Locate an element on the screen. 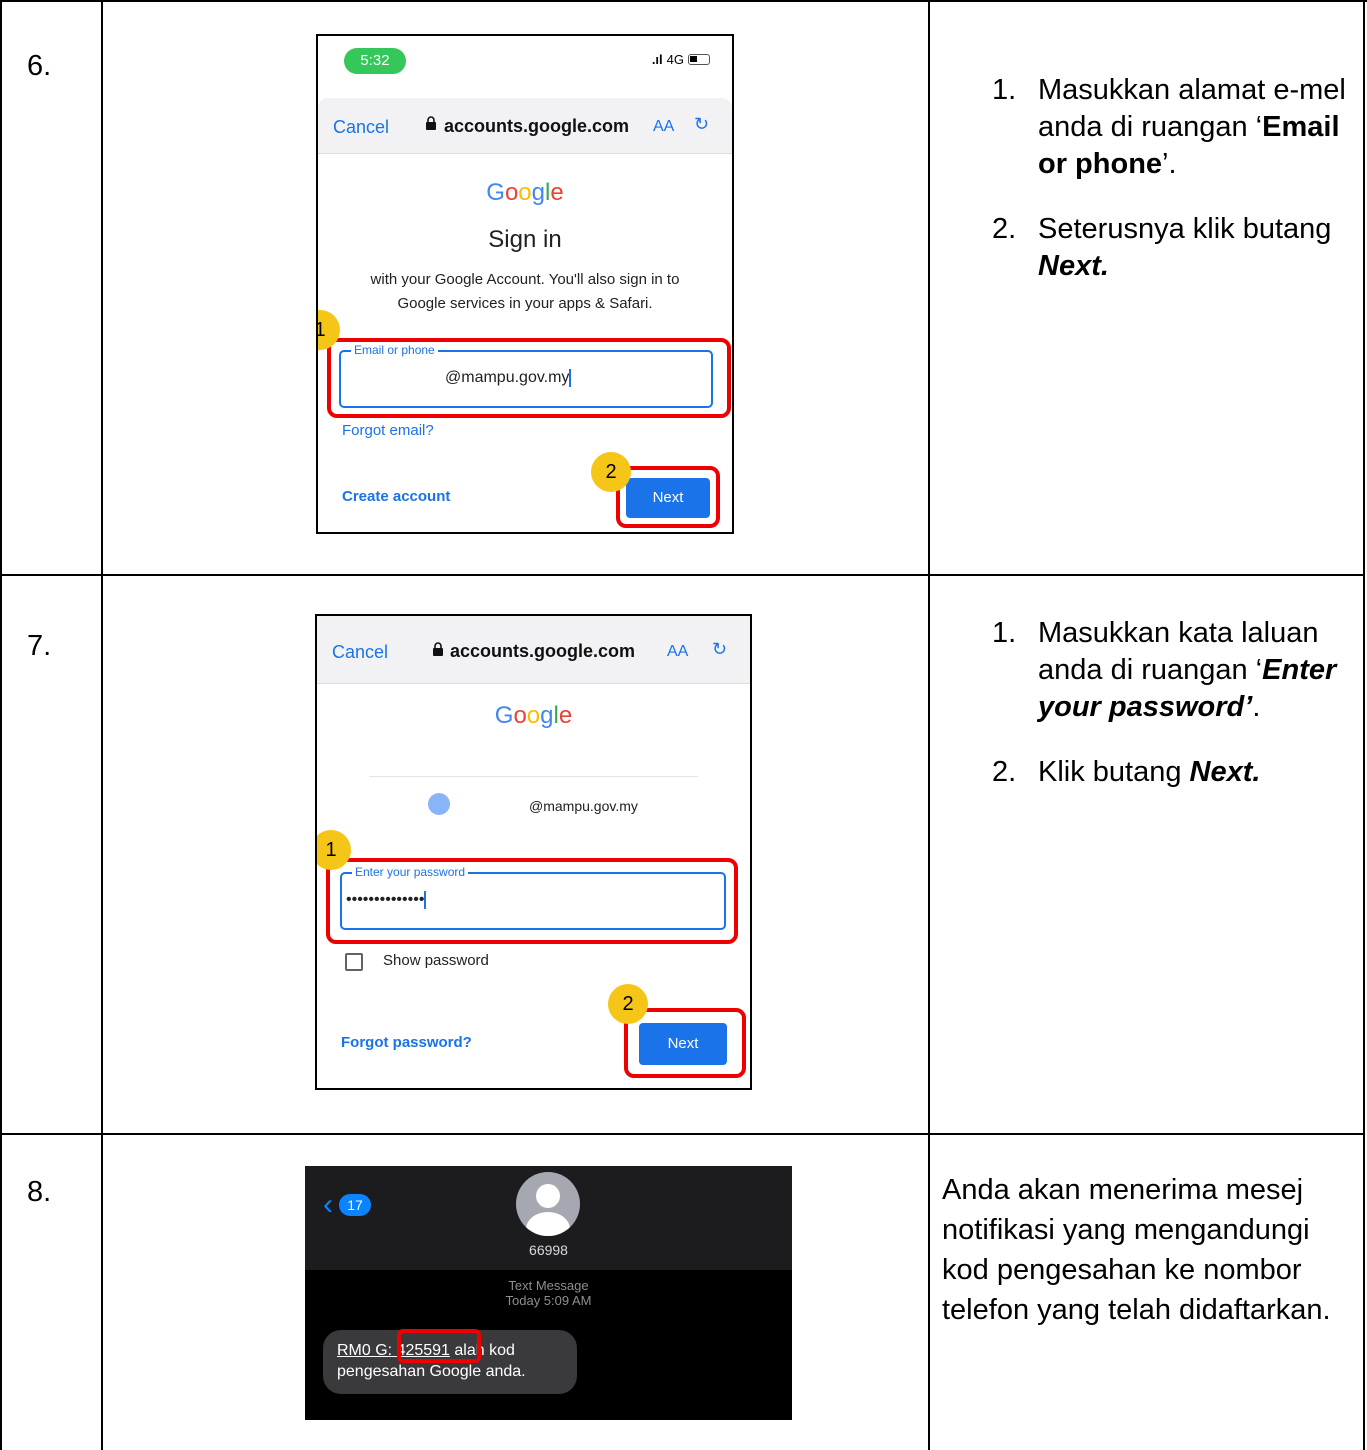  divider is located at coordinates (533, 776).